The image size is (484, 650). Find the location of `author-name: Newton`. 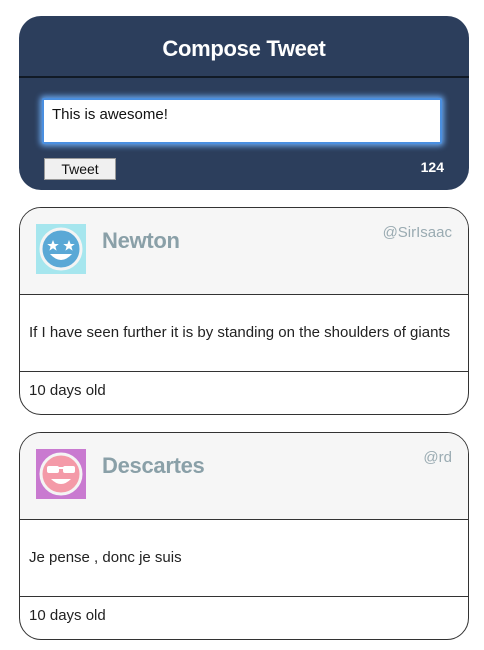

author-name: Newton is located at coordinates (141, 240).